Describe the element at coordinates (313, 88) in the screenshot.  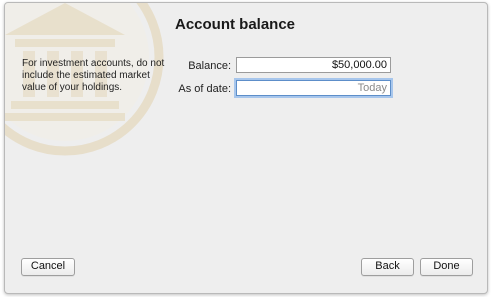
I see `as-of-date-field` at that location.